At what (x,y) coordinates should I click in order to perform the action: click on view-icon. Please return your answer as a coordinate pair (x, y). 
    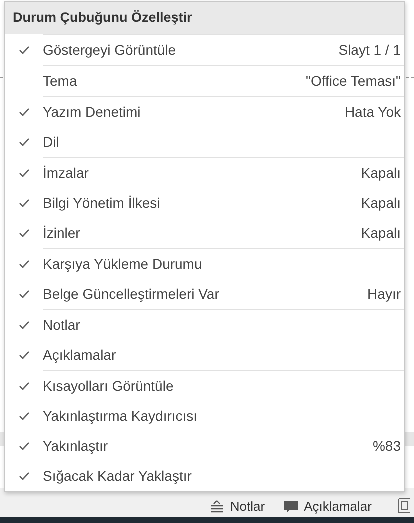
    Looking at the image, I should click on (404, 506).